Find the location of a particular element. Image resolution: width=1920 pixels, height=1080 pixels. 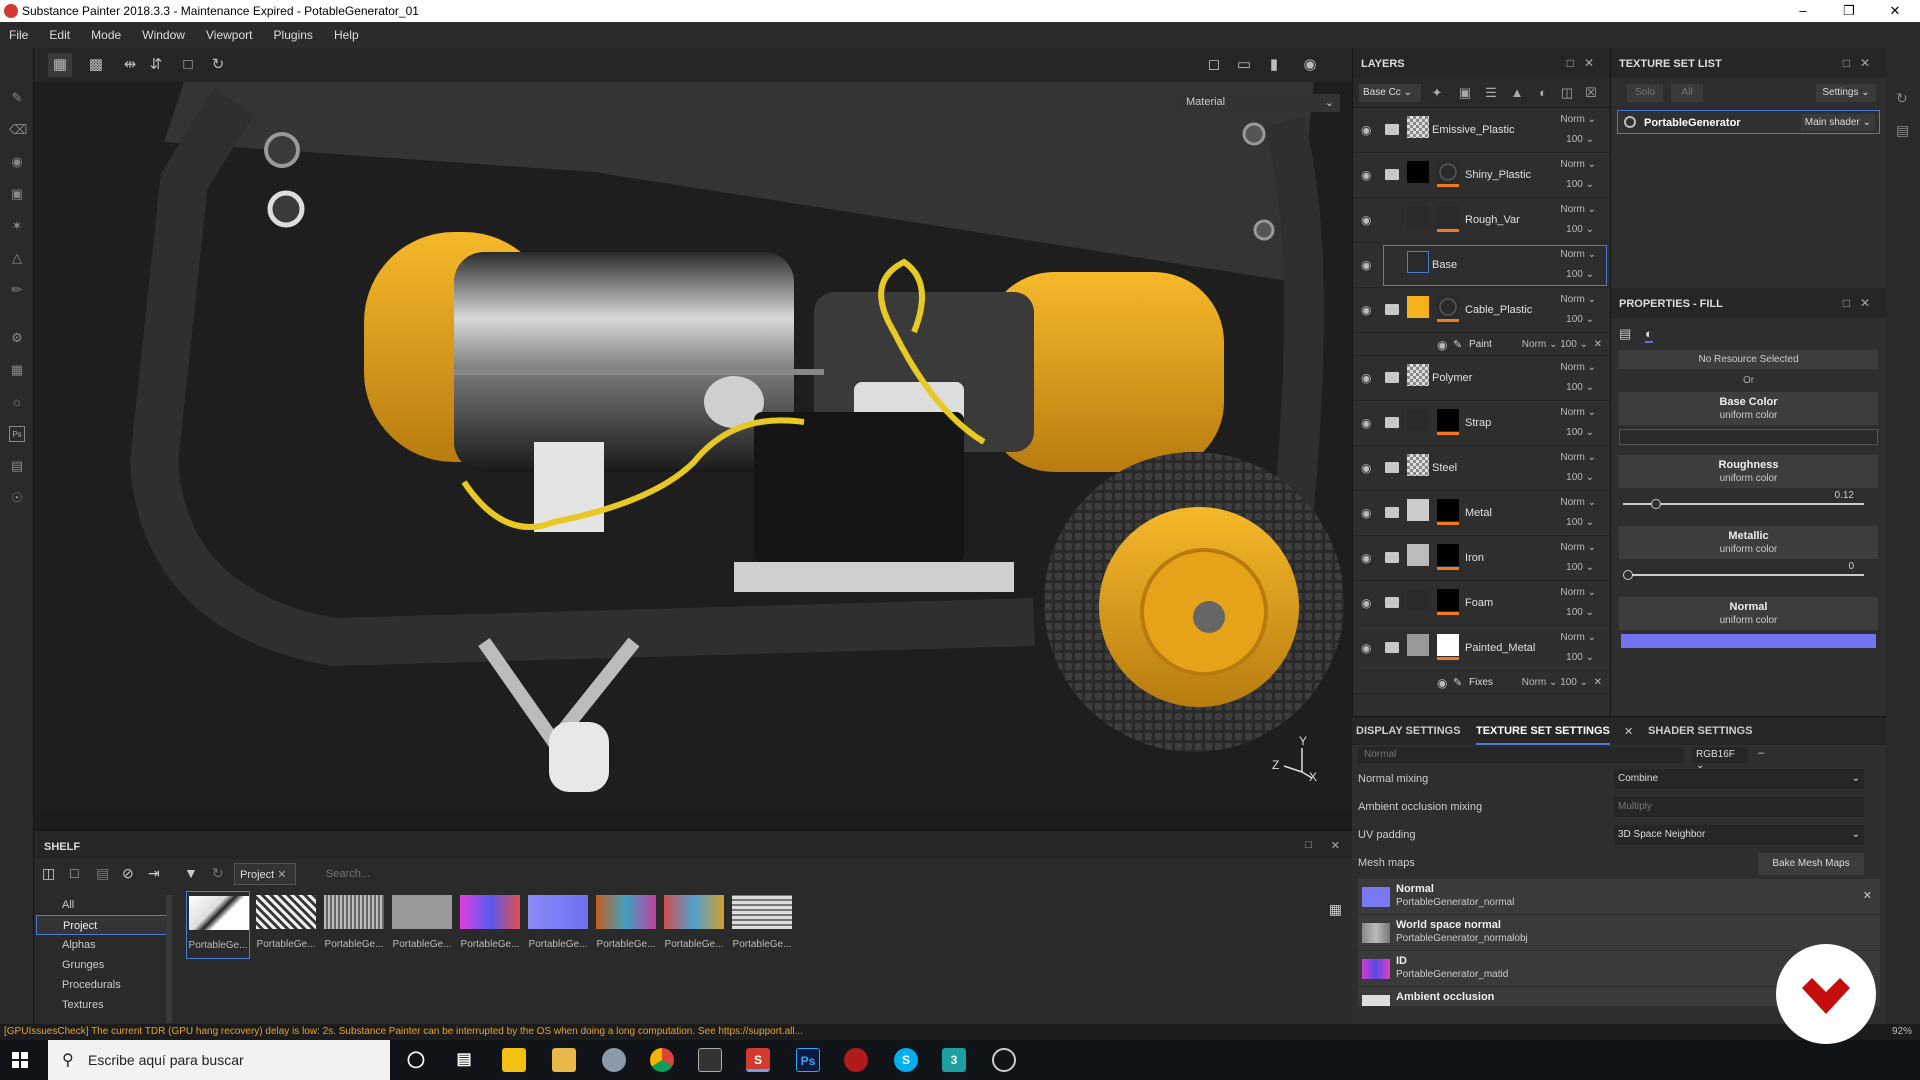

remove-effect-icon: ✕ is located at coordinates (1598, 344).